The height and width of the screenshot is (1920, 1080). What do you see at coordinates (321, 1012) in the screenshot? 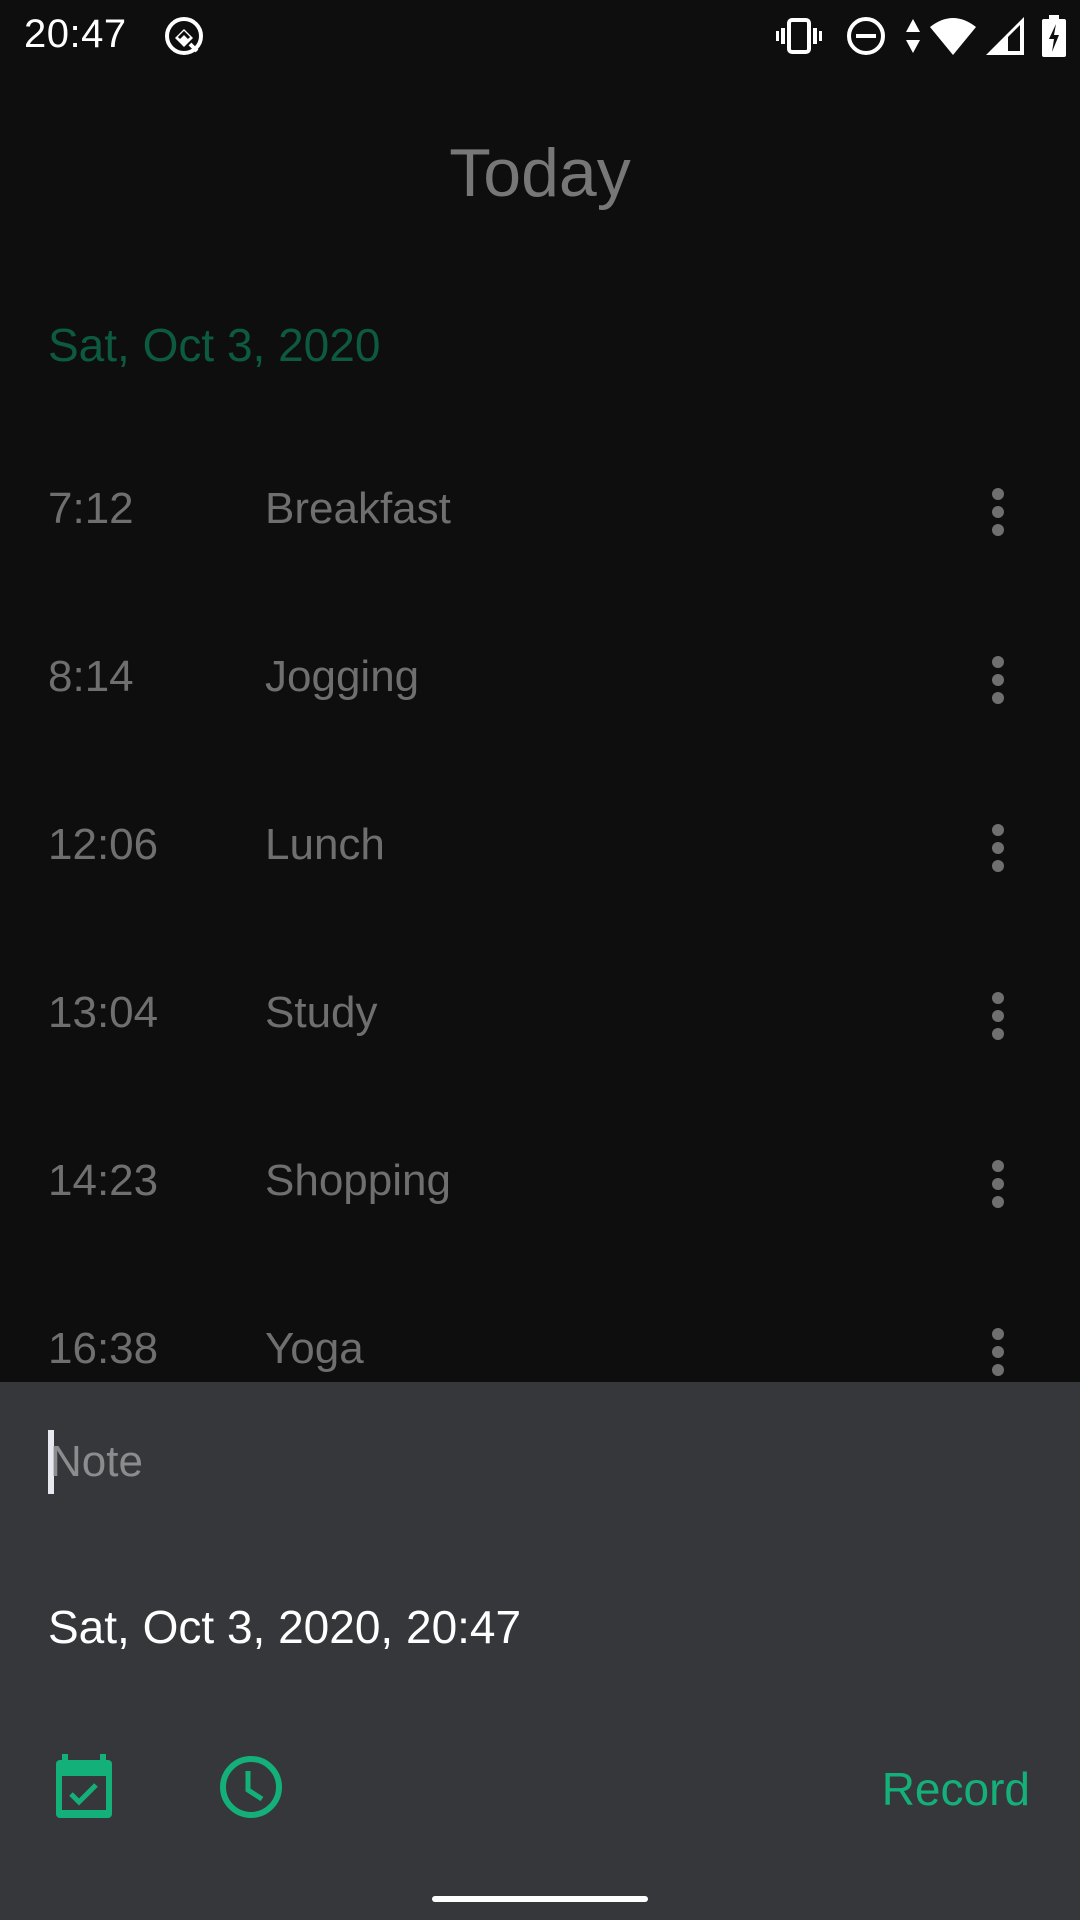
I see `entry-label: Study` at bounding box center [321, 1012].